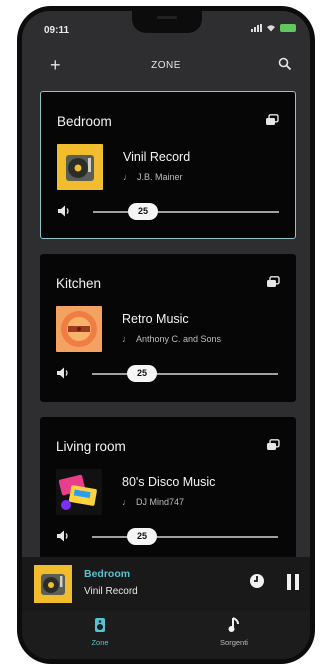 This screenshot has width=328, height=668. Describe the element at coordinates (256, 28) in the screenshot. I see `signal-icon` at that location.